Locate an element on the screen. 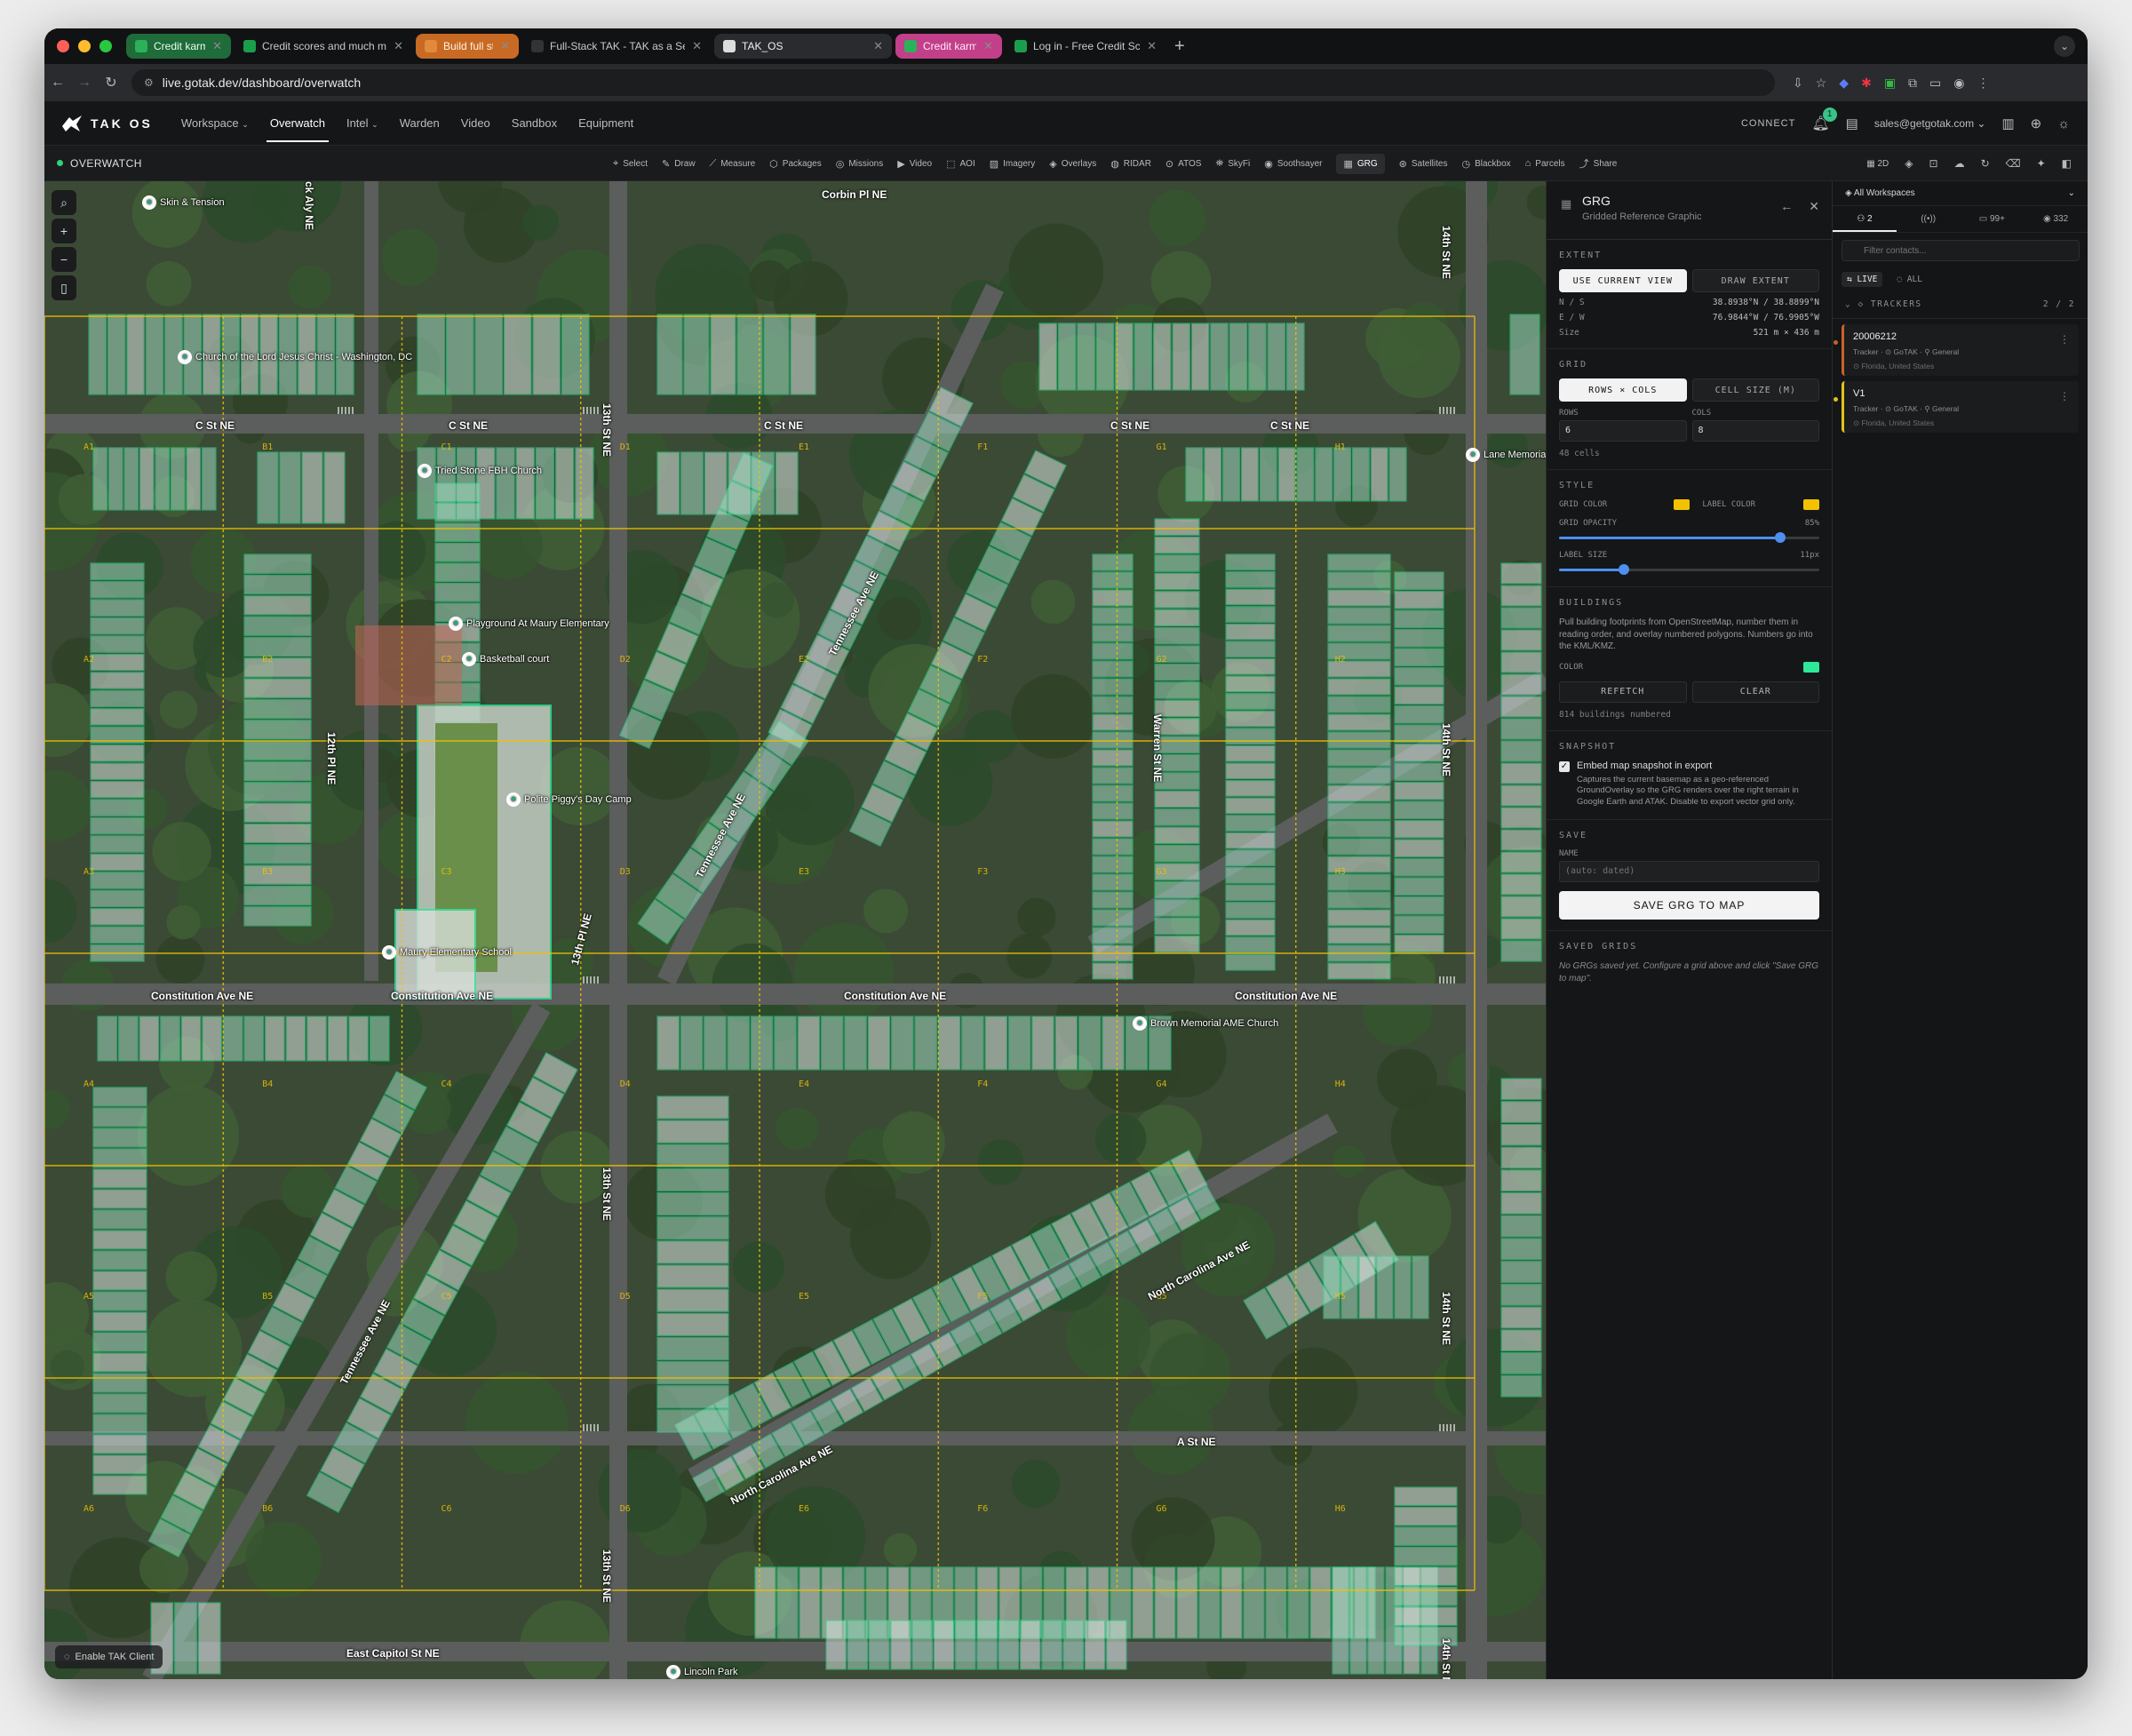  sidebar-icon: ▭ is located at coordinates (1935, 83).